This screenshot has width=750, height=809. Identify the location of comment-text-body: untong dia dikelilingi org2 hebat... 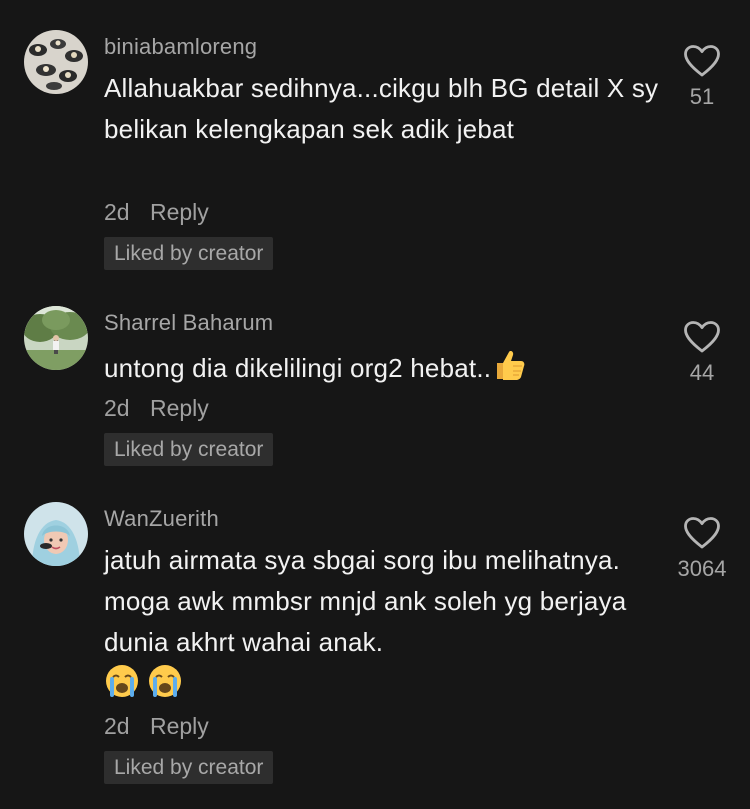
(298, 368).